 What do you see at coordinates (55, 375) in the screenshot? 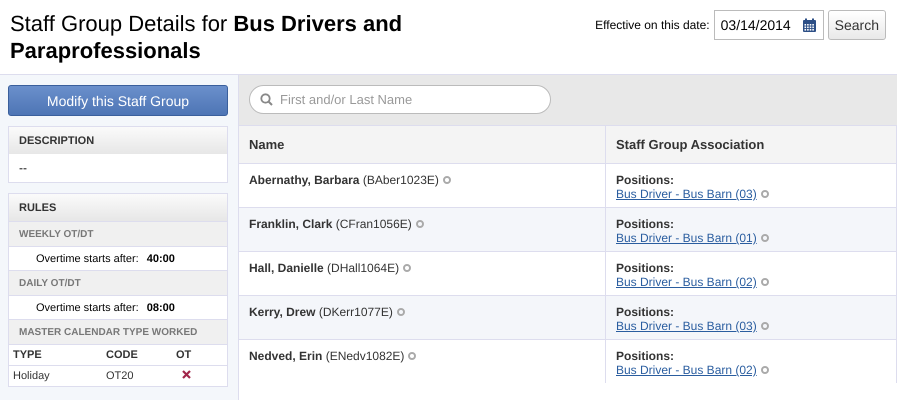
I see `table-cell: Holiday` at bounding box center [55, 375].